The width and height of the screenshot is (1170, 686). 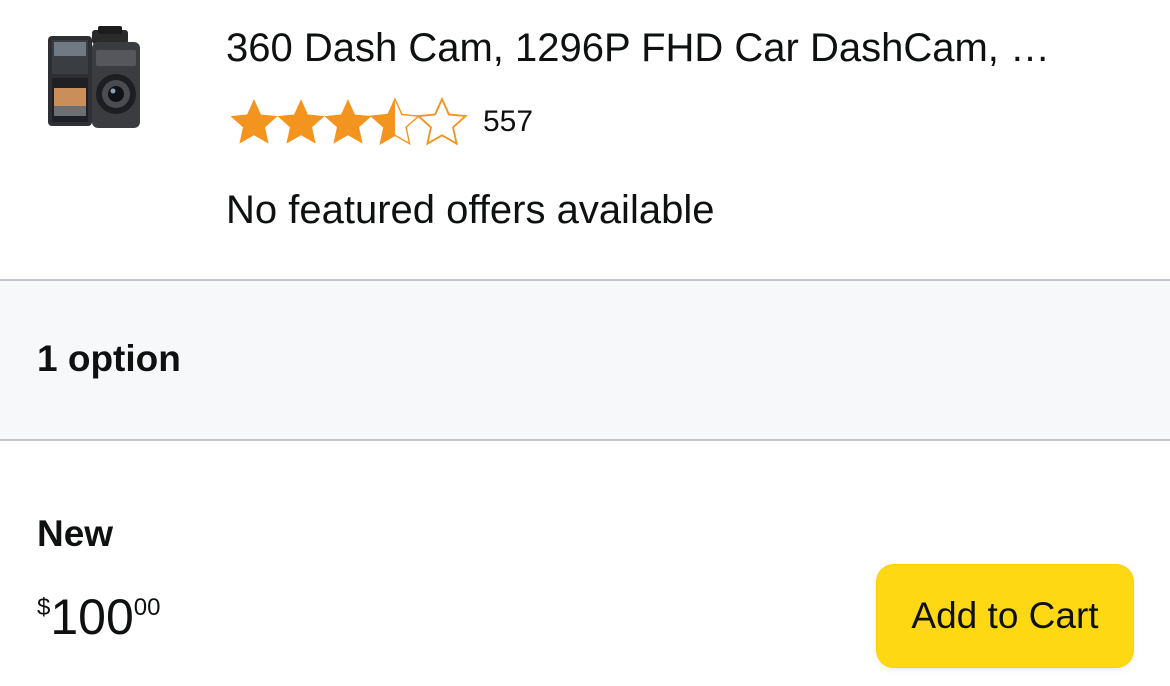 What do you see at coordinates (147, 607) in the screenshot?
I see `price-fraction: 00` at bounding box center [147, 607].